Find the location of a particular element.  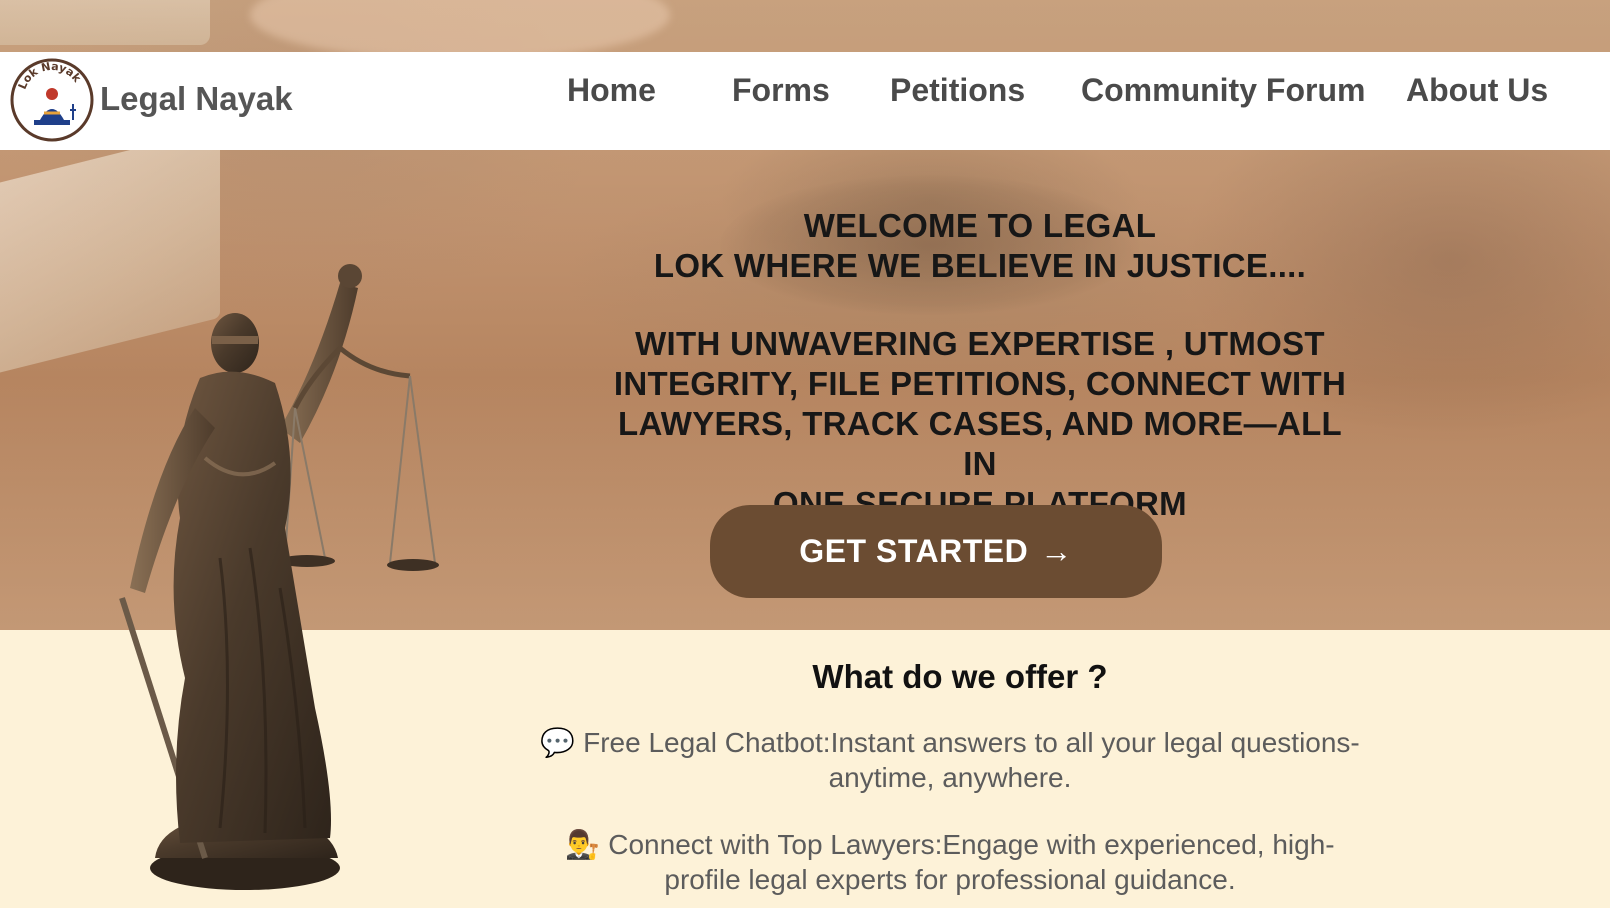

nav-petitions: Petitions is located at coordinates (957, 90).